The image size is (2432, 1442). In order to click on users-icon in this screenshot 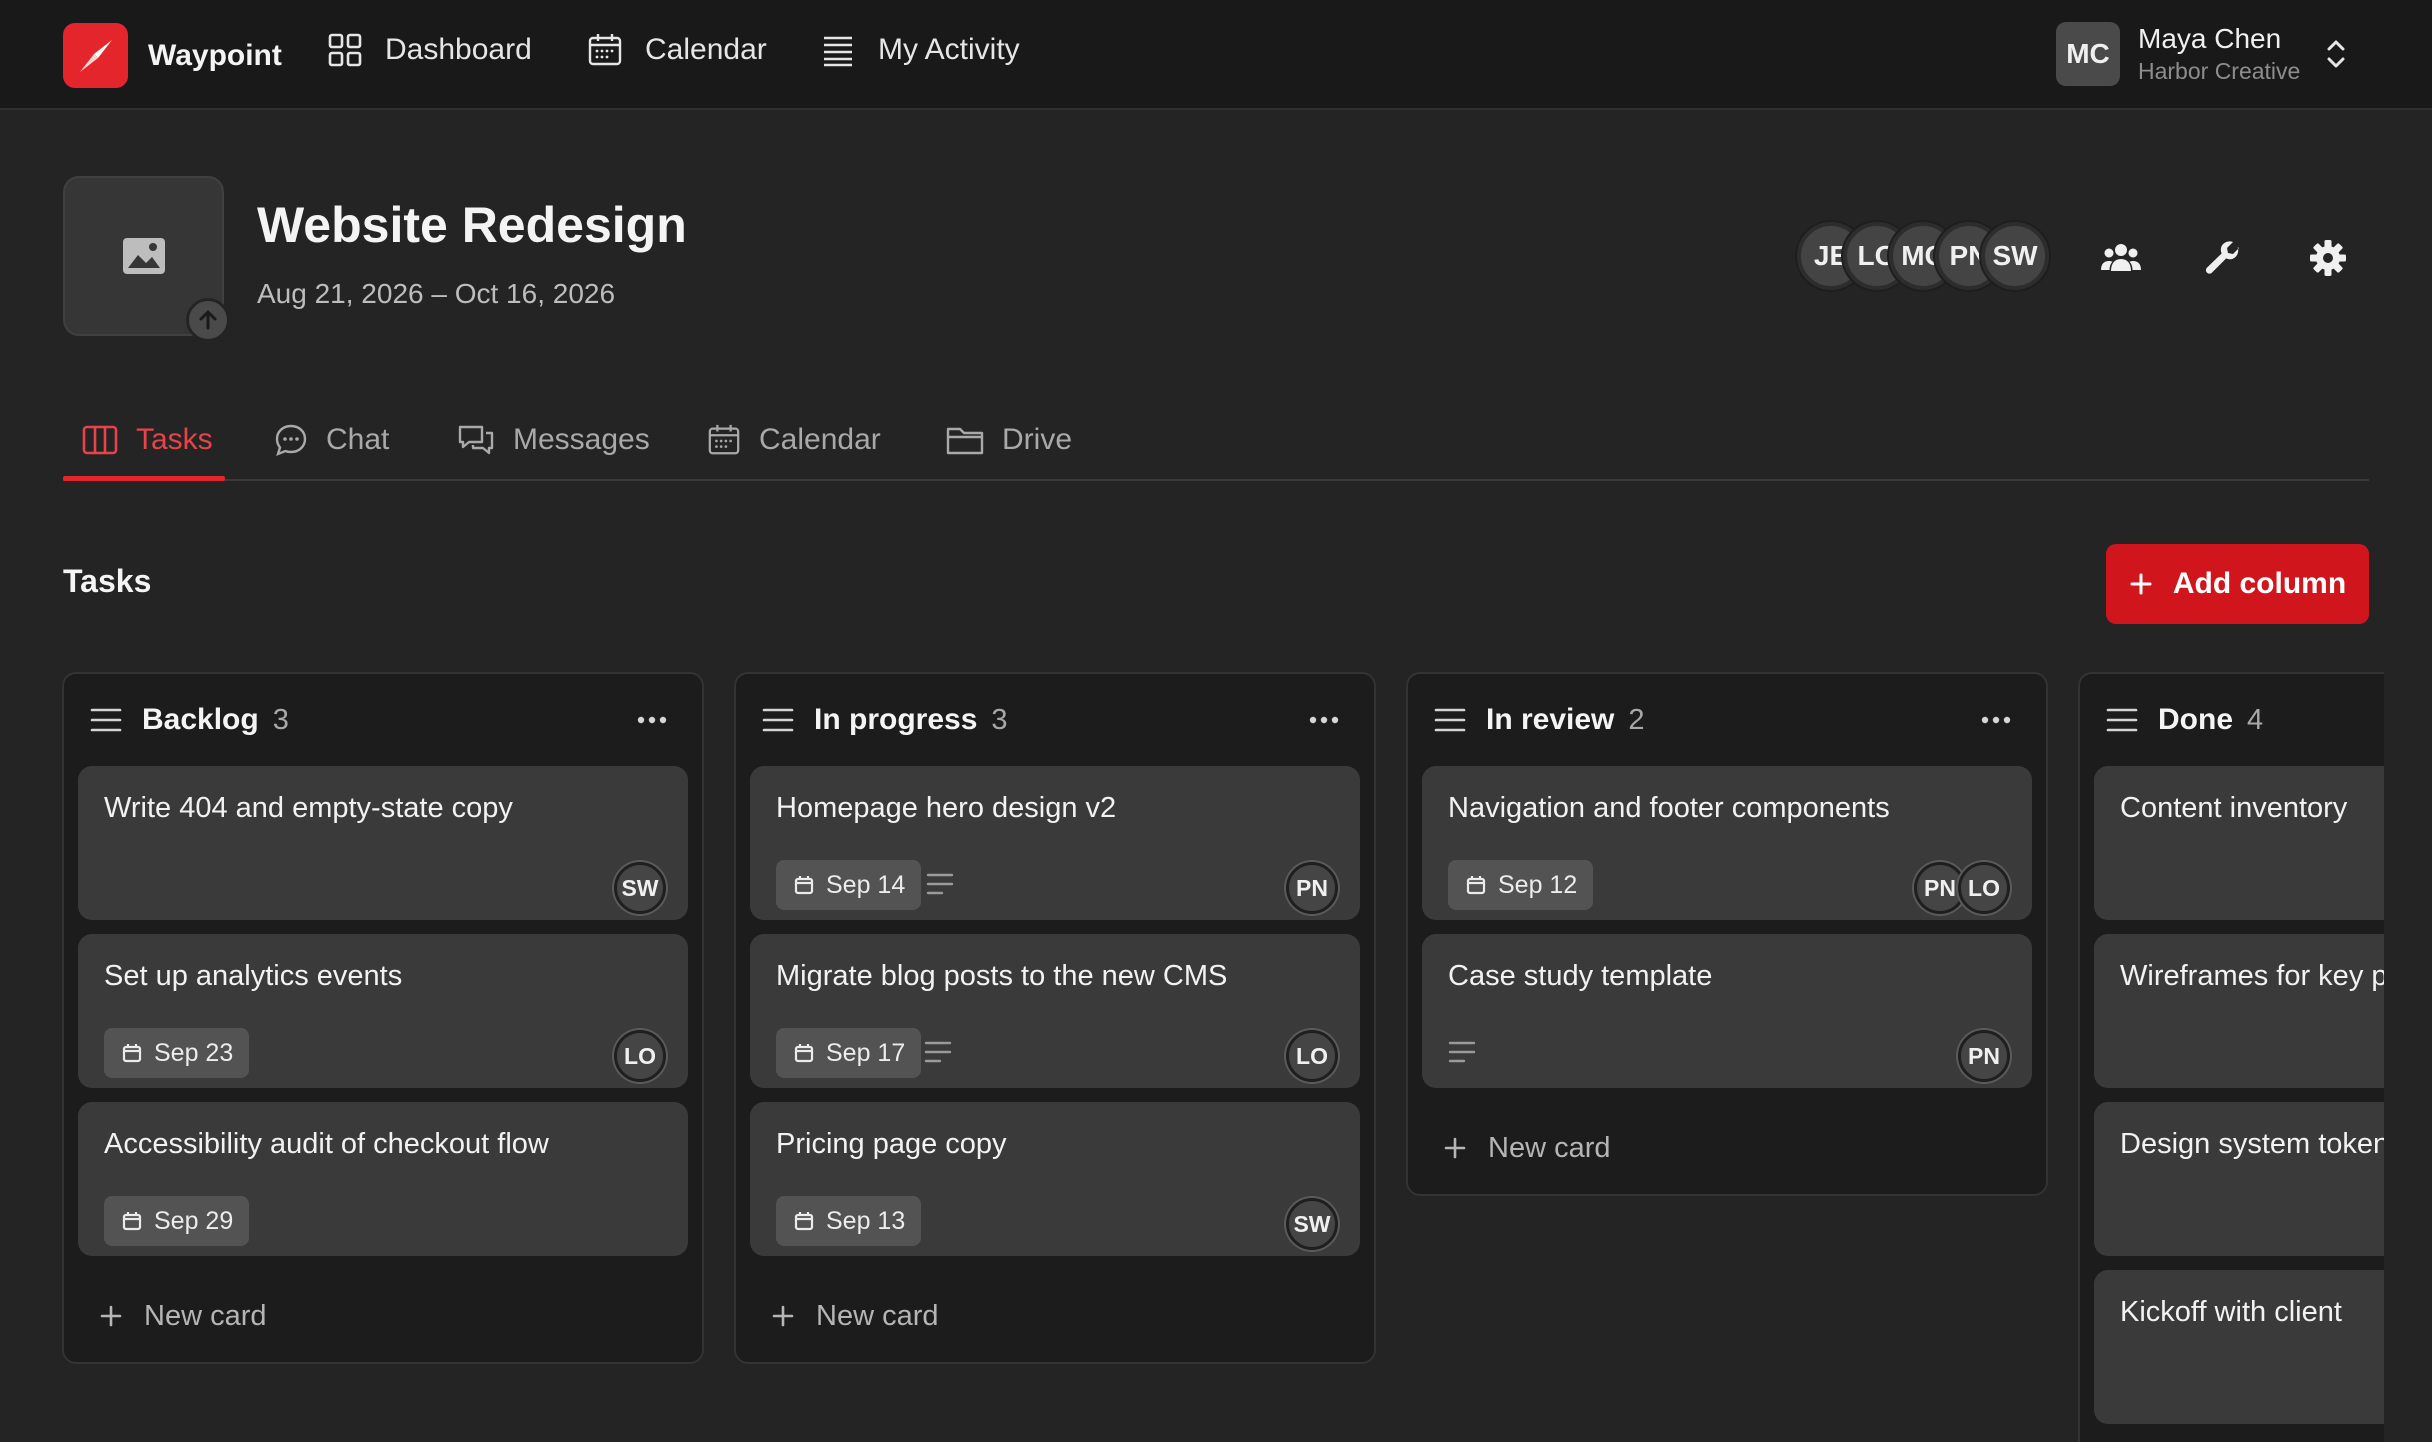, I will do `click(2121, 257)`.